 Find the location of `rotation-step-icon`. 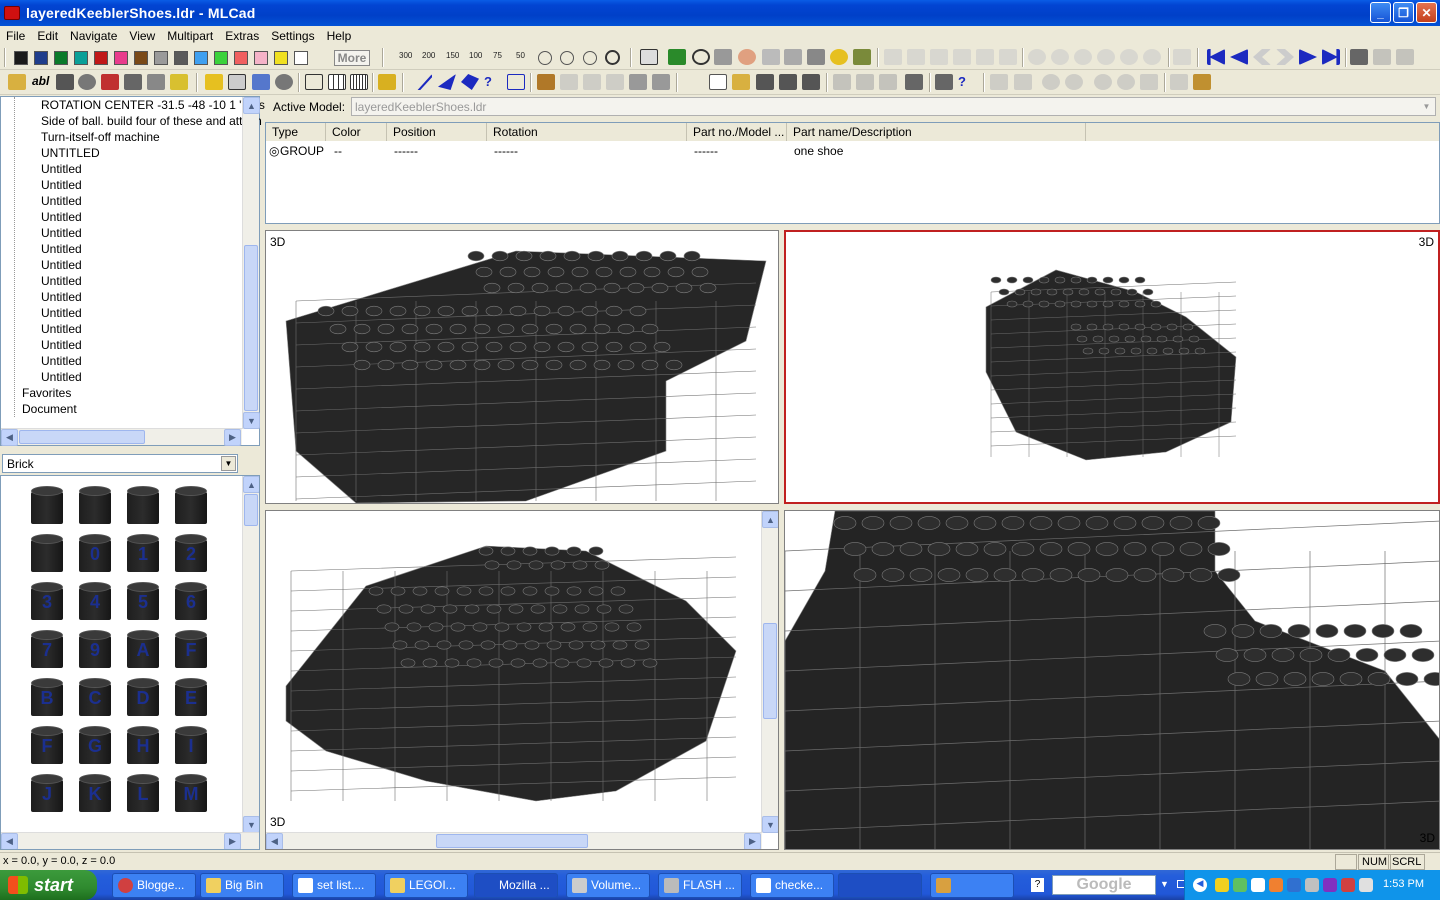

rotation-step-icon is located at coordinates (87, 82).